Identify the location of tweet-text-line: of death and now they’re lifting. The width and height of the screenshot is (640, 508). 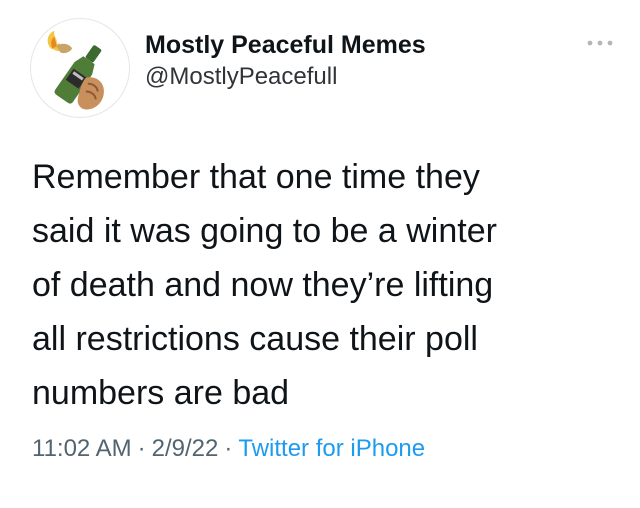
(263, 285).